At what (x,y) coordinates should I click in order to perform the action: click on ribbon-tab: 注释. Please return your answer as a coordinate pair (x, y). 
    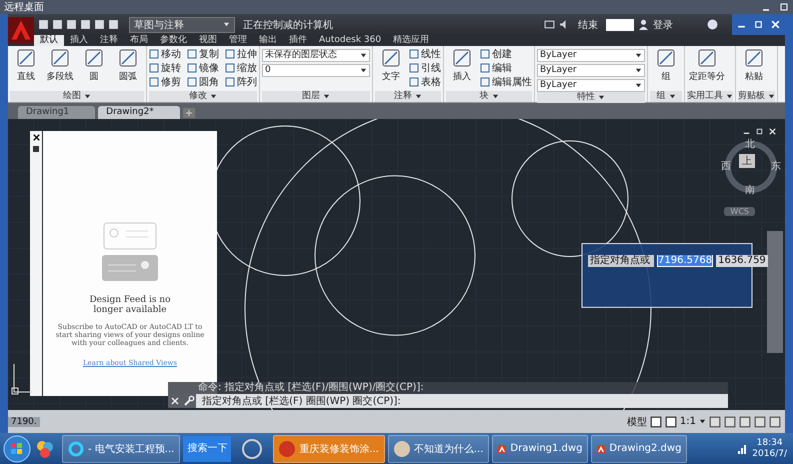
    Looking at the image, I should click on (109, 40).